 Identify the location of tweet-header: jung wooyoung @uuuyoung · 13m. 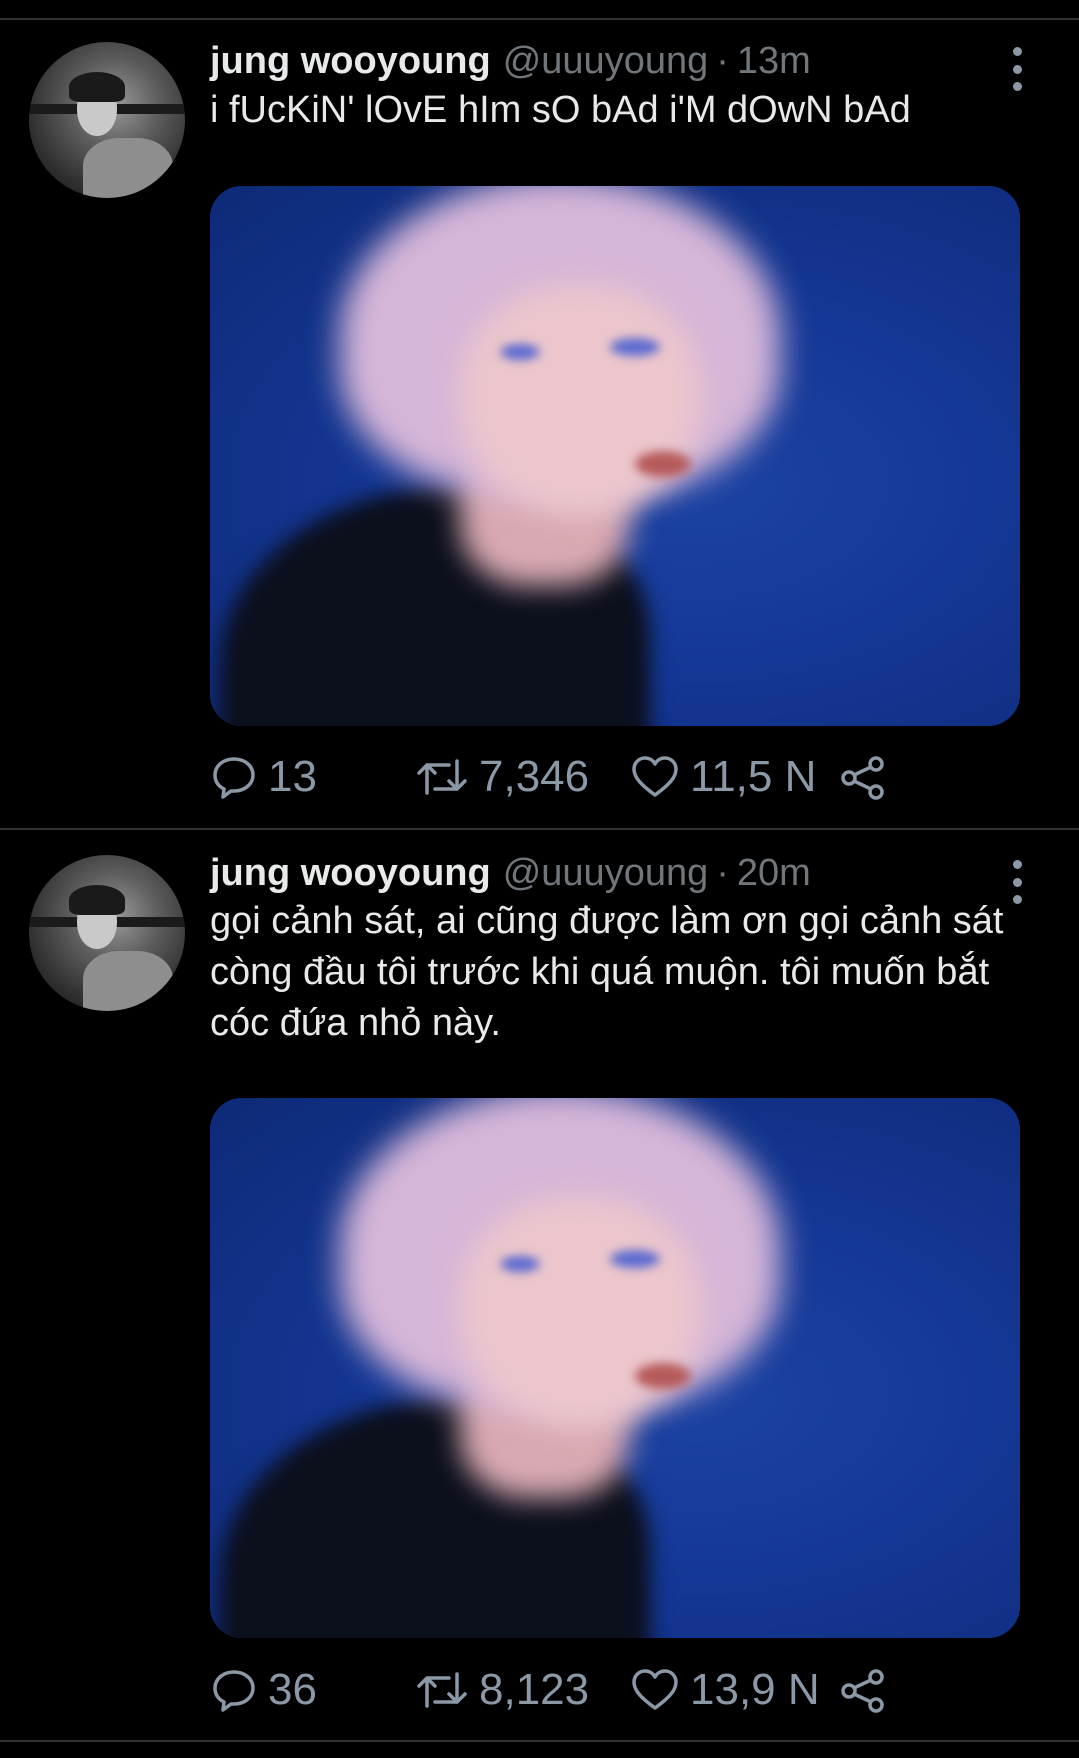
(510, 64).